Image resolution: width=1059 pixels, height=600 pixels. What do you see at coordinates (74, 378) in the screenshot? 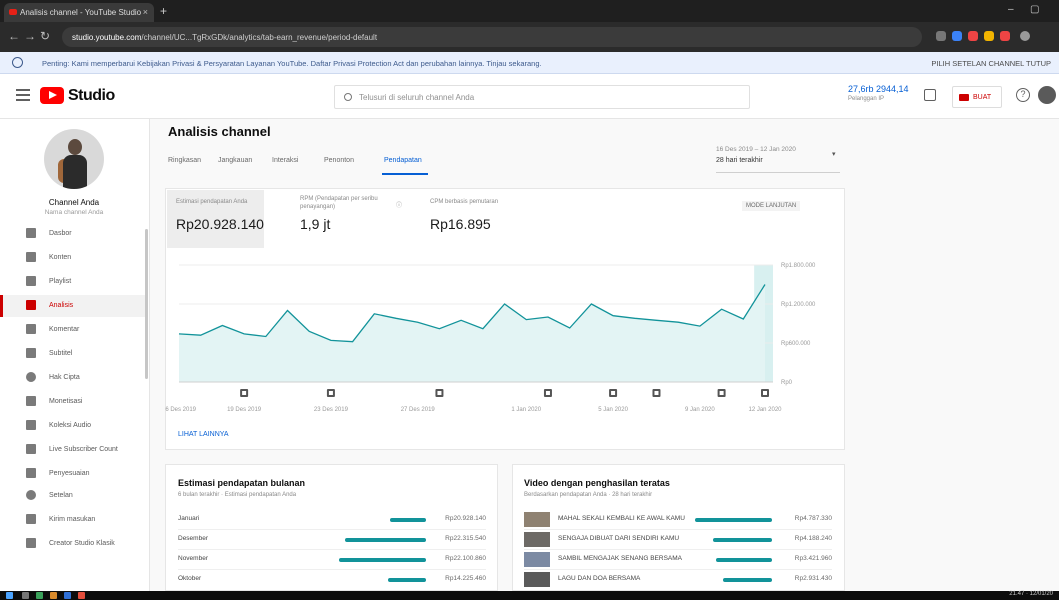
I see `sidebar-item-hak-cipta: Hak Cipta` at bounding box center [74, 378].